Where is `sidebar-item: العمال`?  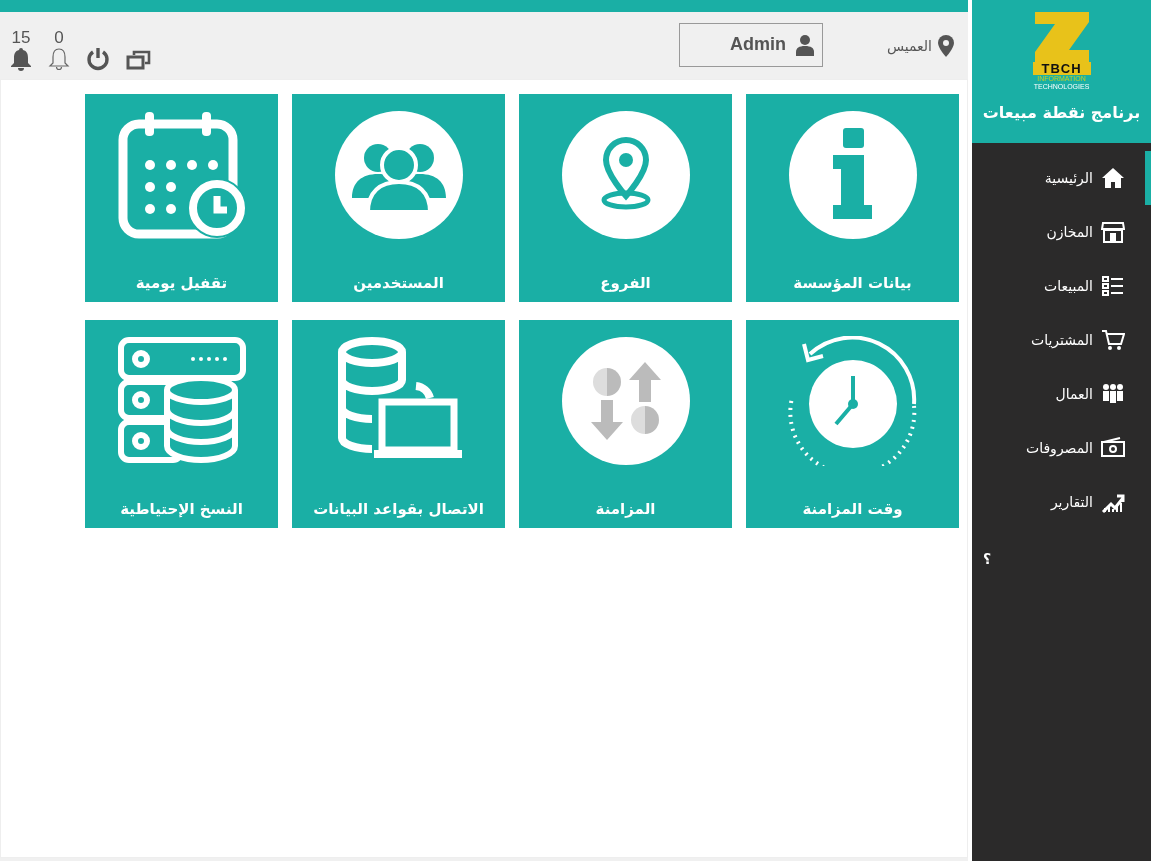
sidebar-item: العمال is located at coordinates (1061, 394).